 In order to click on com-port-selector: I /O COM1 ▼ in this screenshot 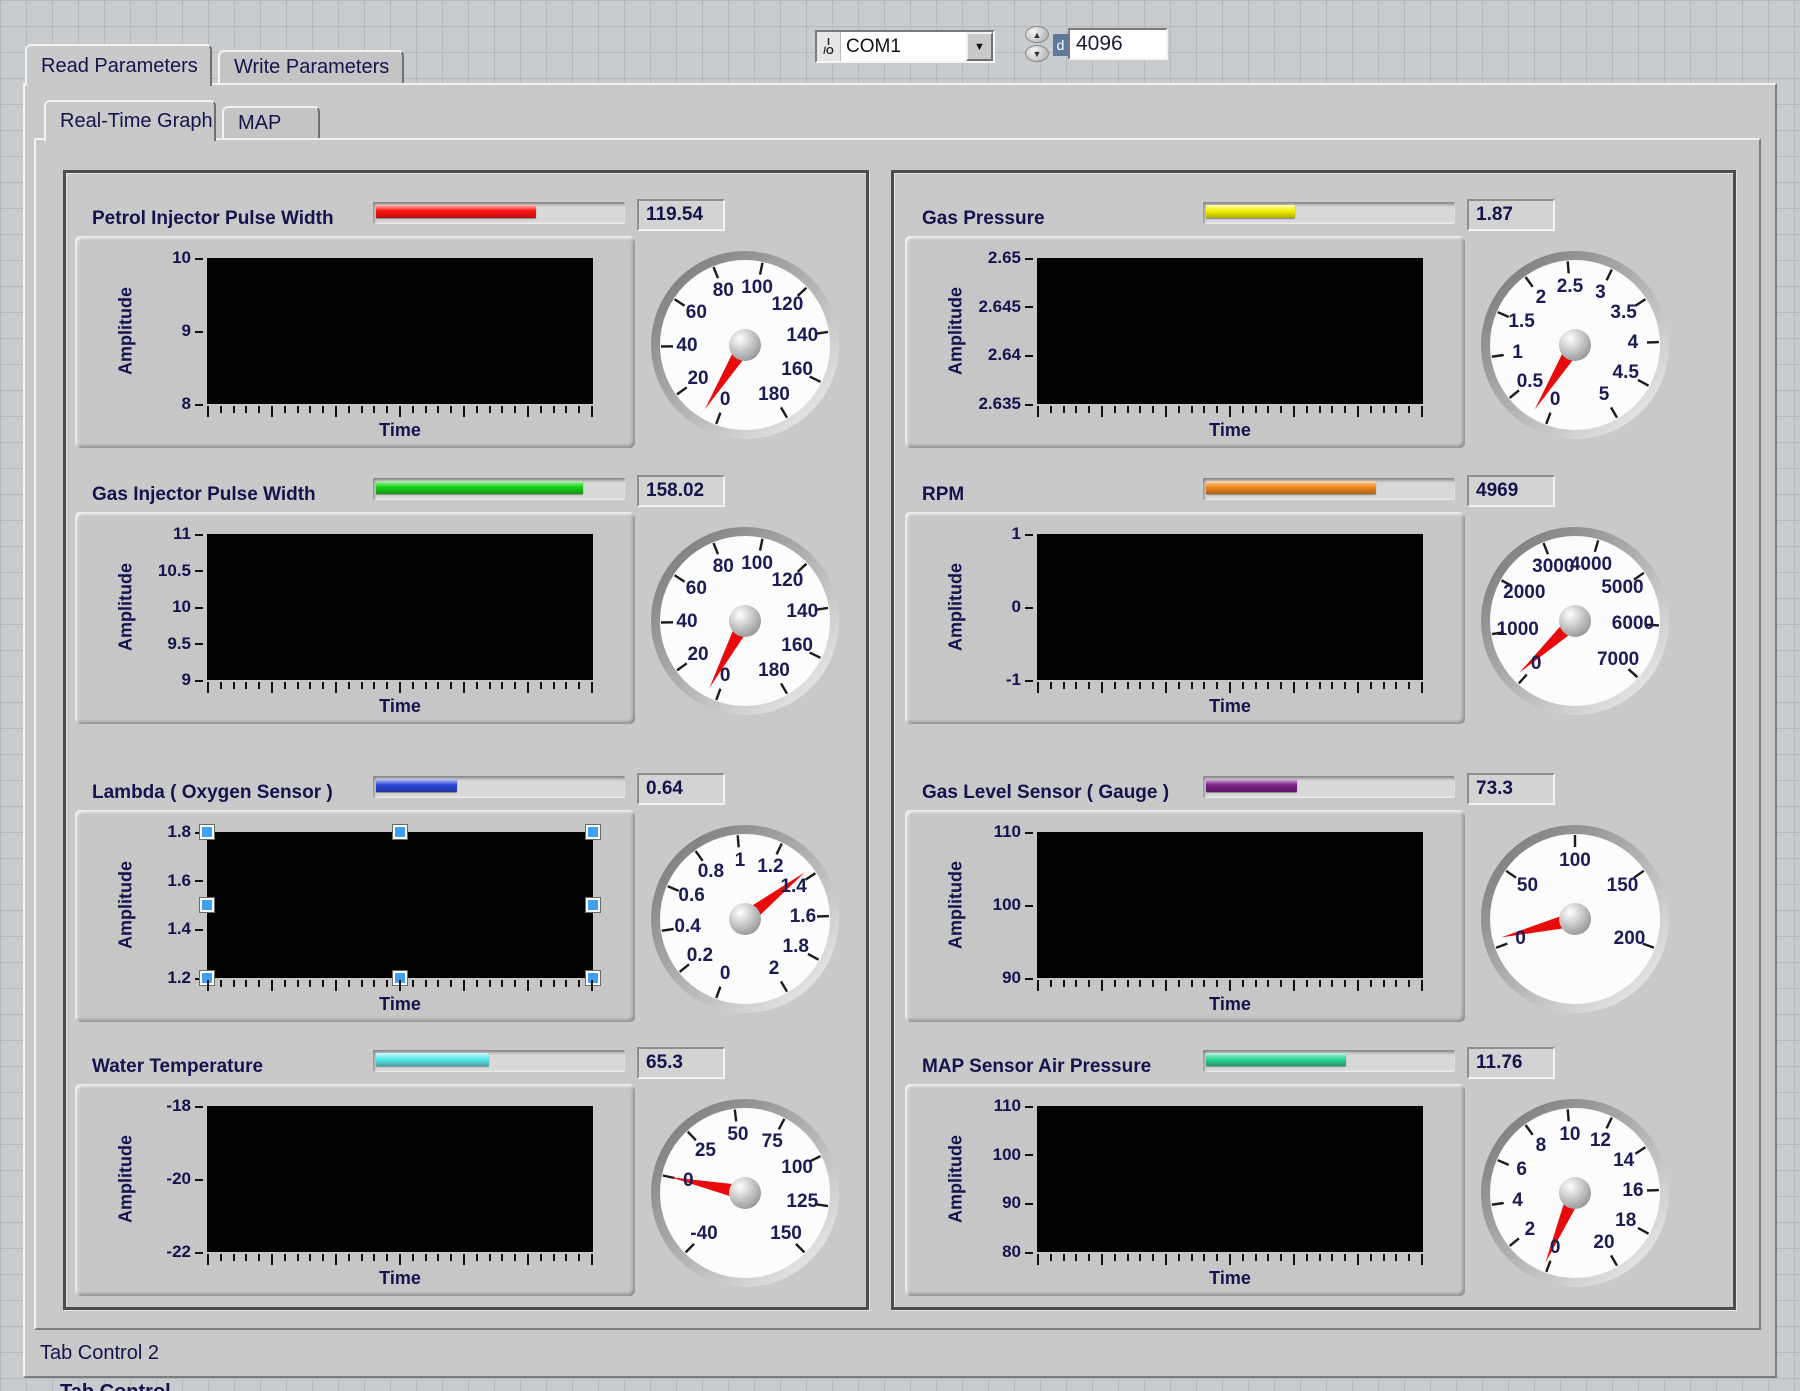, I will do `click(905, 46)`.